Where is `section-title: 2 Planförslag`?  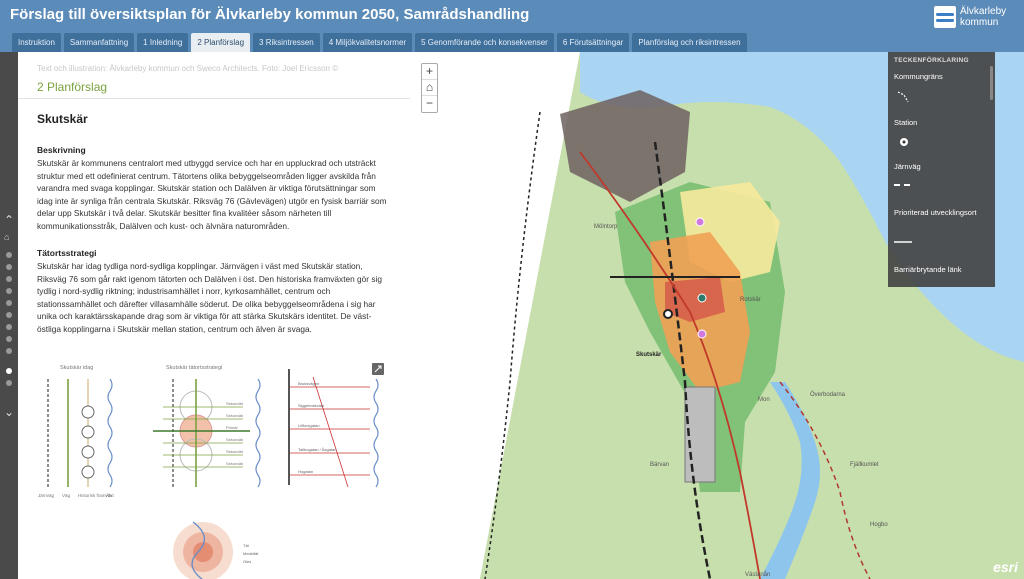
section-title: 2 Planförslag is located at coordinates (72, 87).